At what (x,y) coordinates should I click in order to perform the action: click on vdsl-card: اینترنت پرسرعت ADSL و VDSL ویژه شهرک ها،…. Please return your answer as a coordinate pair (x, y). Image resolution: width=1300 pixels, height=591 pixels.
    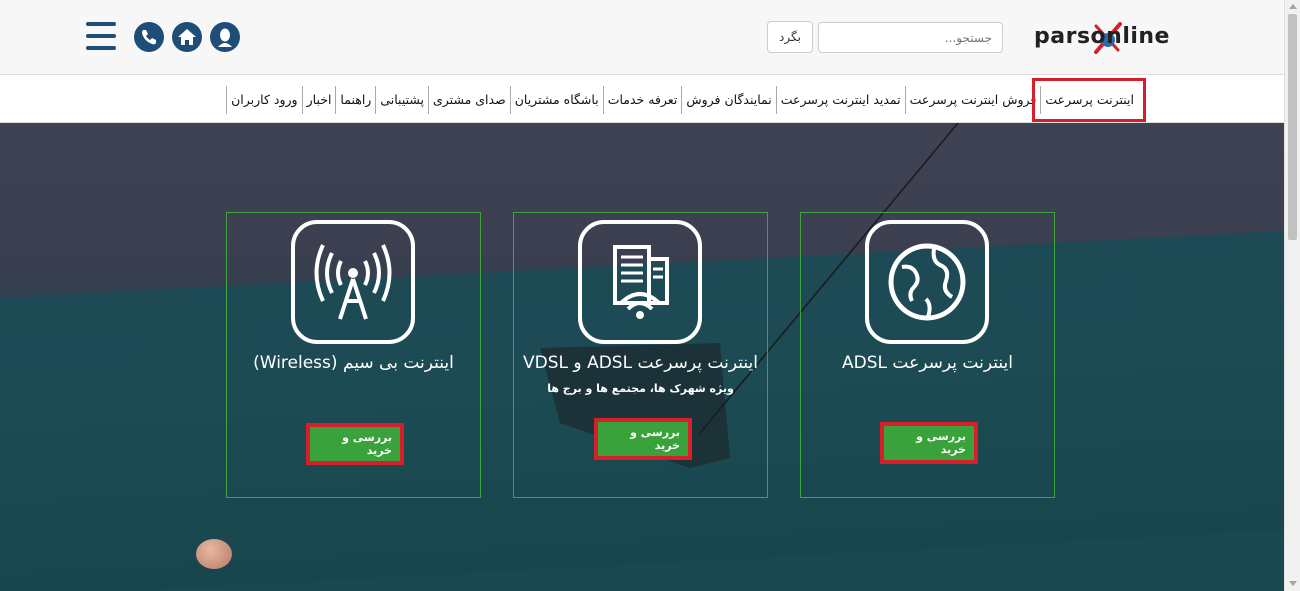
    Looking at the image, I should click on (640, 355).